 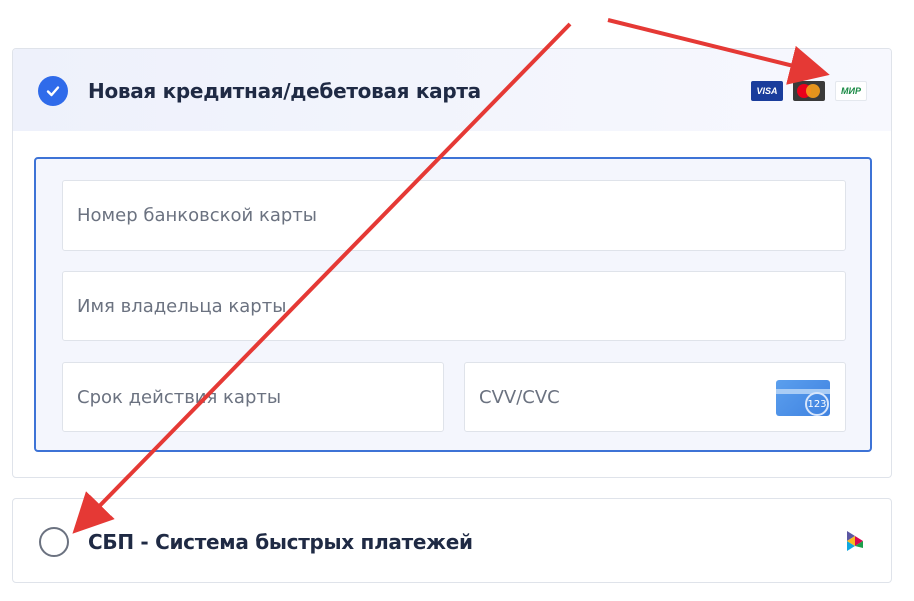 I want to click on visa-logo-icon: VISA, so click(x=767, y=91).